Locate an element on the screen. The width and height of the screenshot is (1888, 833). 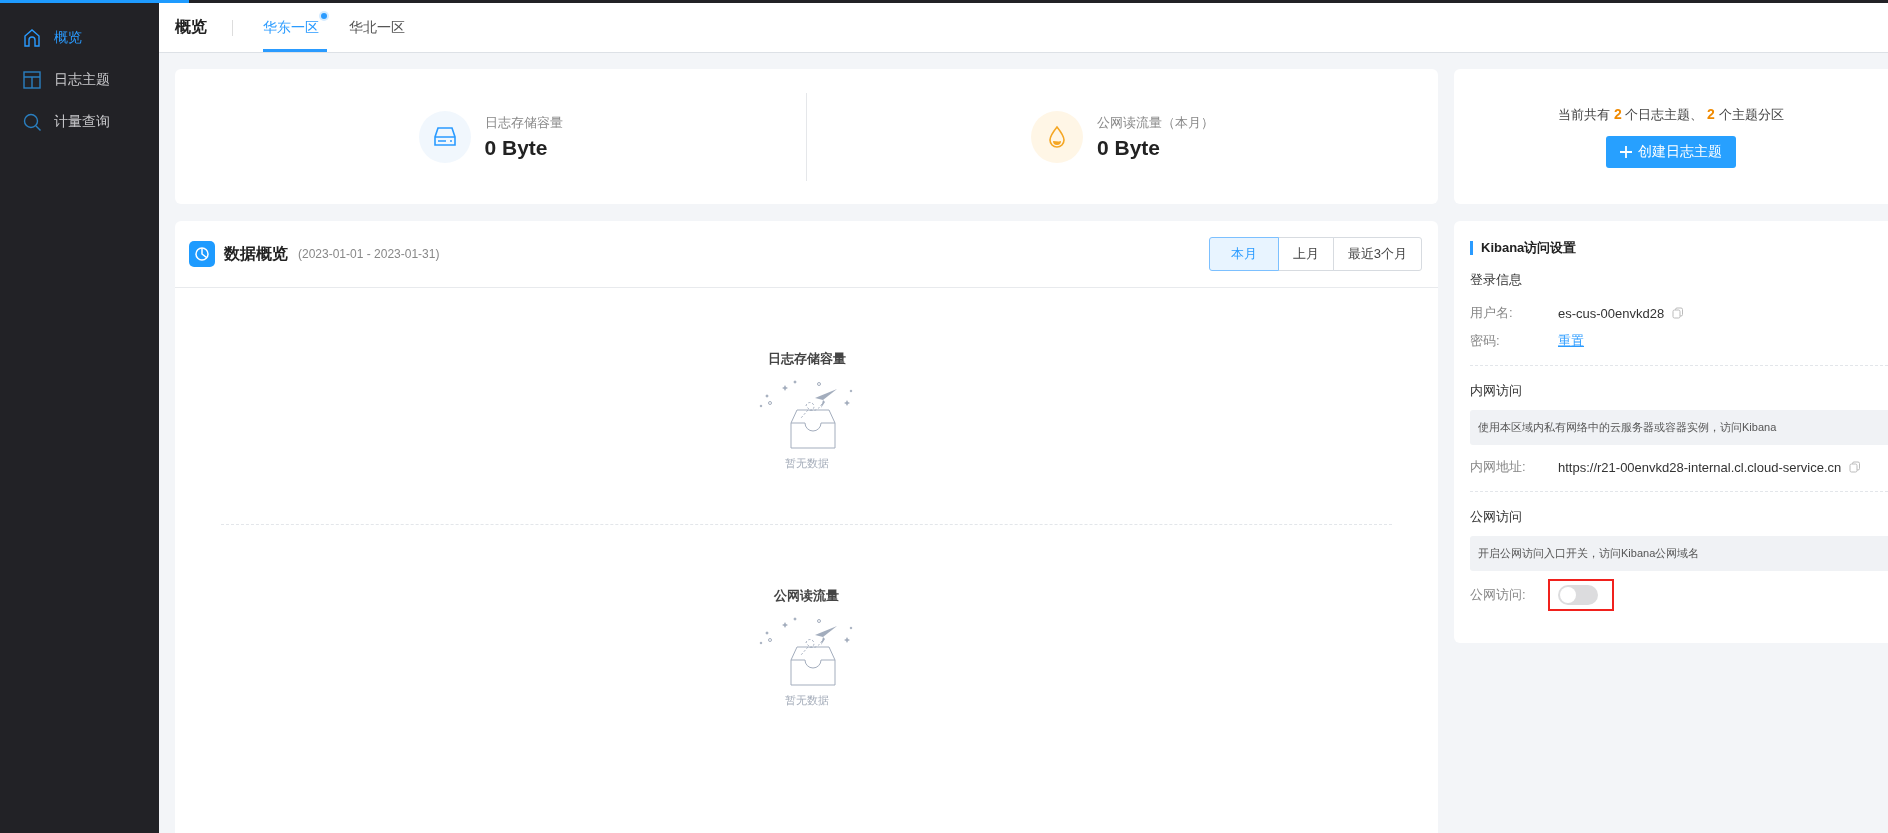
sidebar-item: 计量查询 is located at coordinates (79, 122).